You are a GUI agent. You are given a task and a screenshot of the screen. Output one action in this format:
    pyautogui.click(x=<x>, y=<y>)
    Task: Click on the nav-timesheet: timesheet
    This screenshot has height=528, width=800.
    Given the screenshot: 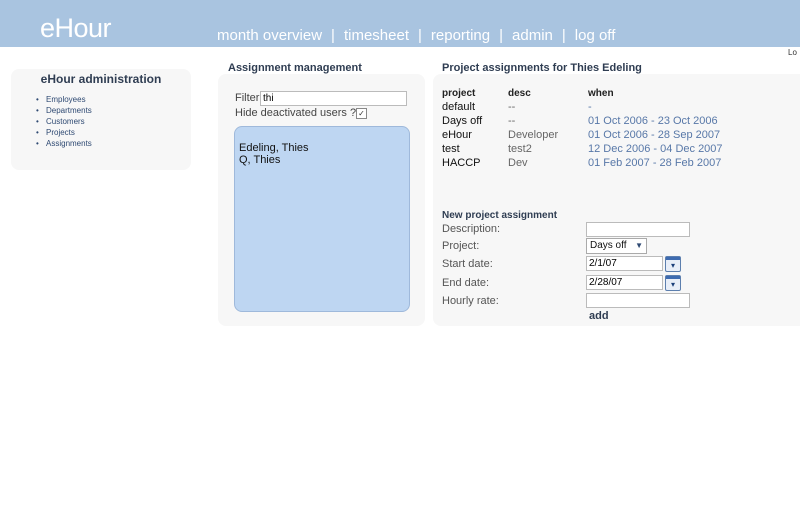 What is the action you would take?
    pyautogui.click(x=376, y=35)
    